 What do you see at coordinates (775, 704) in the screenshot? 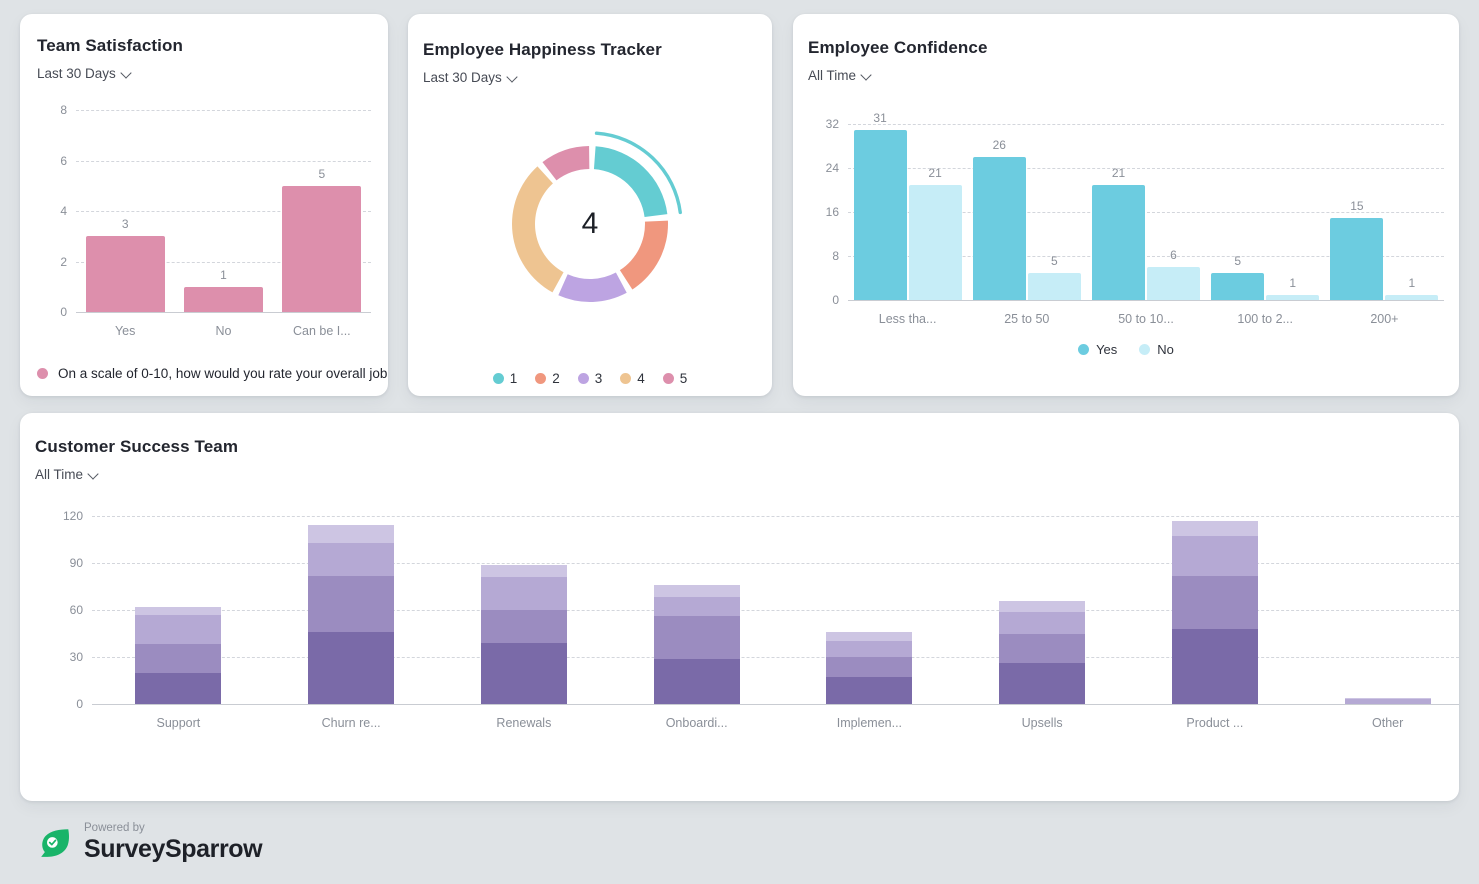
I see `x-axis-line` at bounding box center [775, 704].